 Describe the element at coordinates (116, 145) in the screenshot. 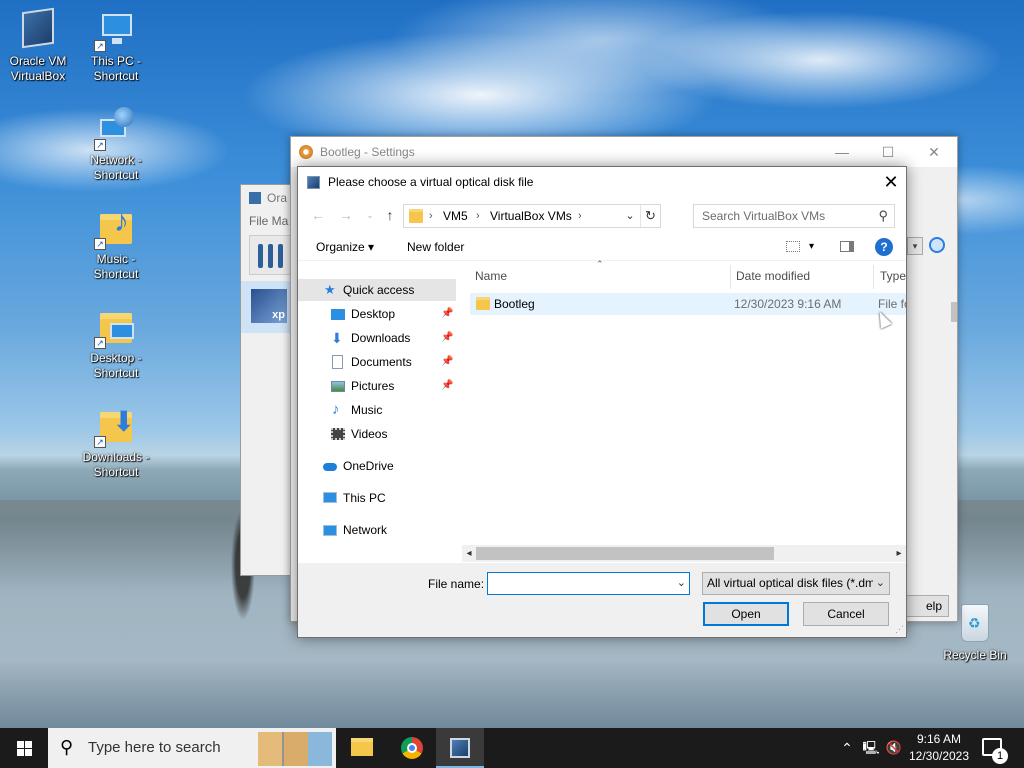

I see `desktop-icon-network: ↗ Network - Shortcut` at that location.